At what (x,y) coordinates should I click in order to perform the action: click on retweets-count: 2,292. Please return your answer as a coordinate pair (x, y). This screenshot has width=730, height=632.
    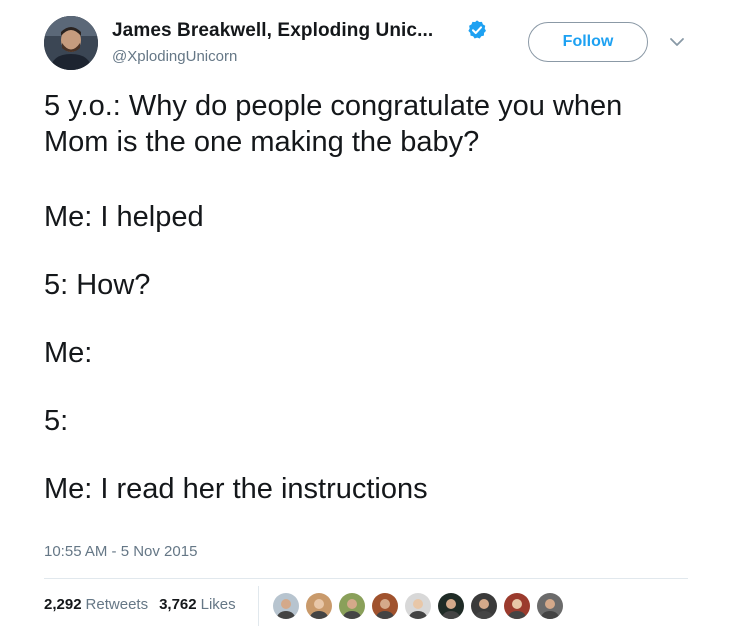
    Looking at the image, I should click on (63, 604).